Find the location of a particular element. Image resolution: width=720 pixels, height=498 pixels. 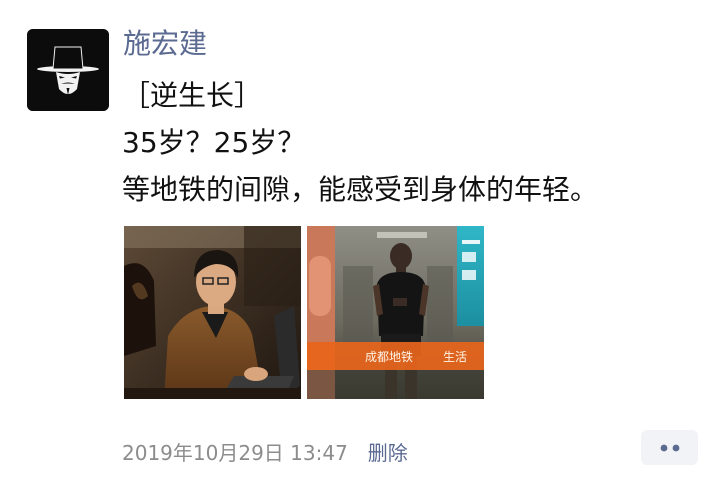

masked-hat-avatar-icon is located at coordinates (68, 70).